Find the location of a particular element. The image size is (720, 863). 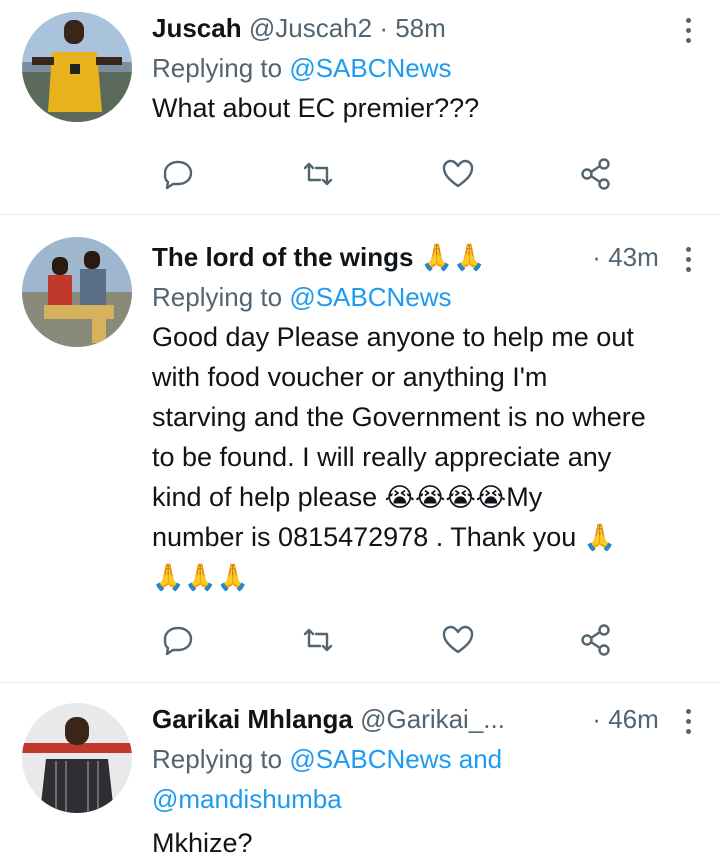

display-name: Garikai Mhlanga is located at coordinates (252, 719).